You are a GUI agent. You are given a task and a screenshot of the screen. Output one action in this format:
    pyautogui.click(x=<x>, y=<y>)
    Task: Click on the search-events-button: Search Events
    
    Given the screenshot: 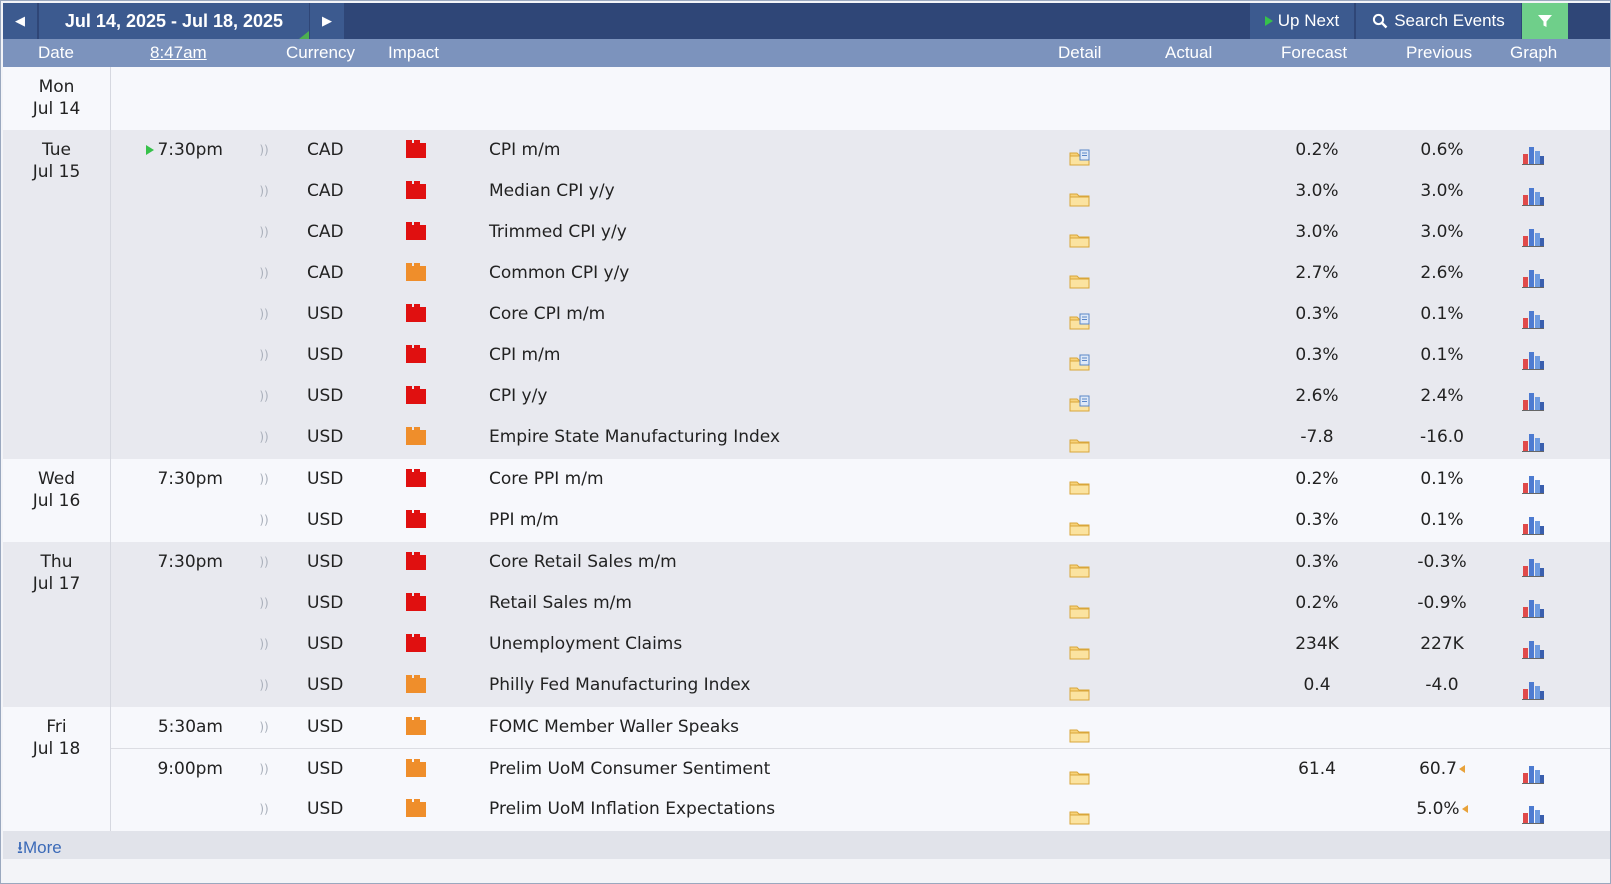 What is the action you would take?
    pyautogui.click(x=1438, y=21)
    